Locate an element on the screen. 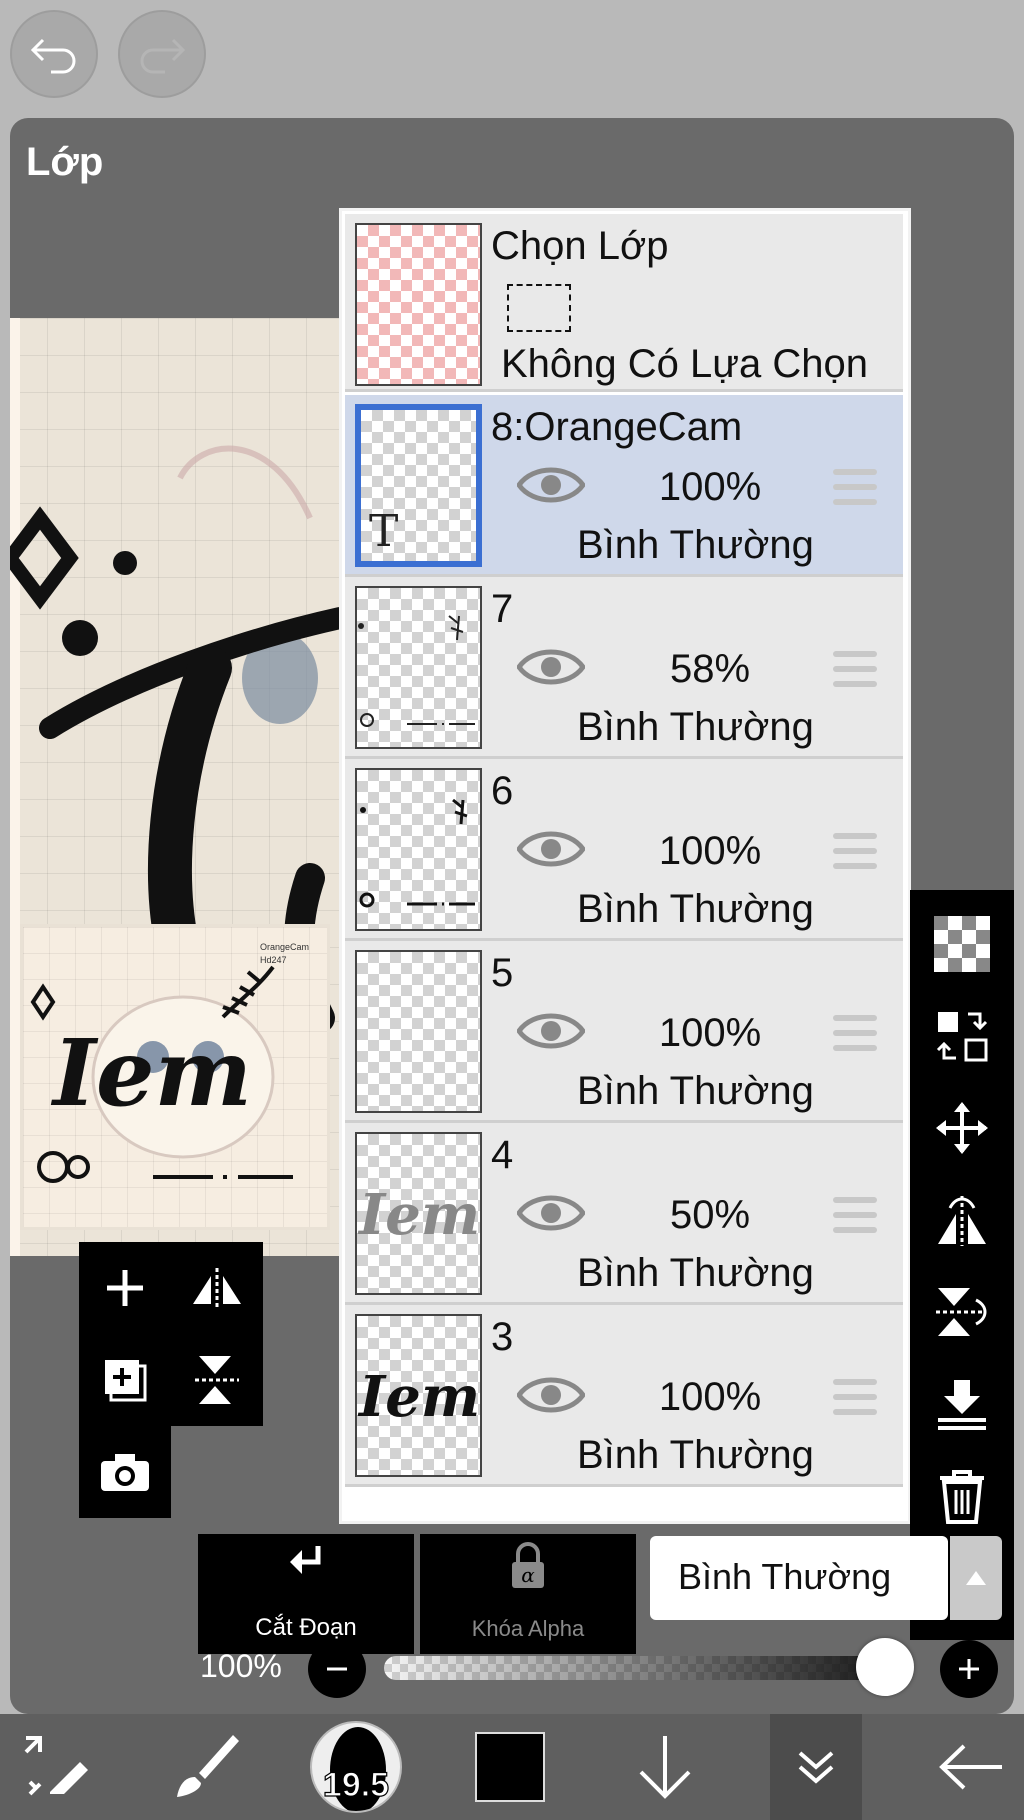 The image size is (1024, 1820). transform-eraser-icon is located at coordinates (56, 1766).